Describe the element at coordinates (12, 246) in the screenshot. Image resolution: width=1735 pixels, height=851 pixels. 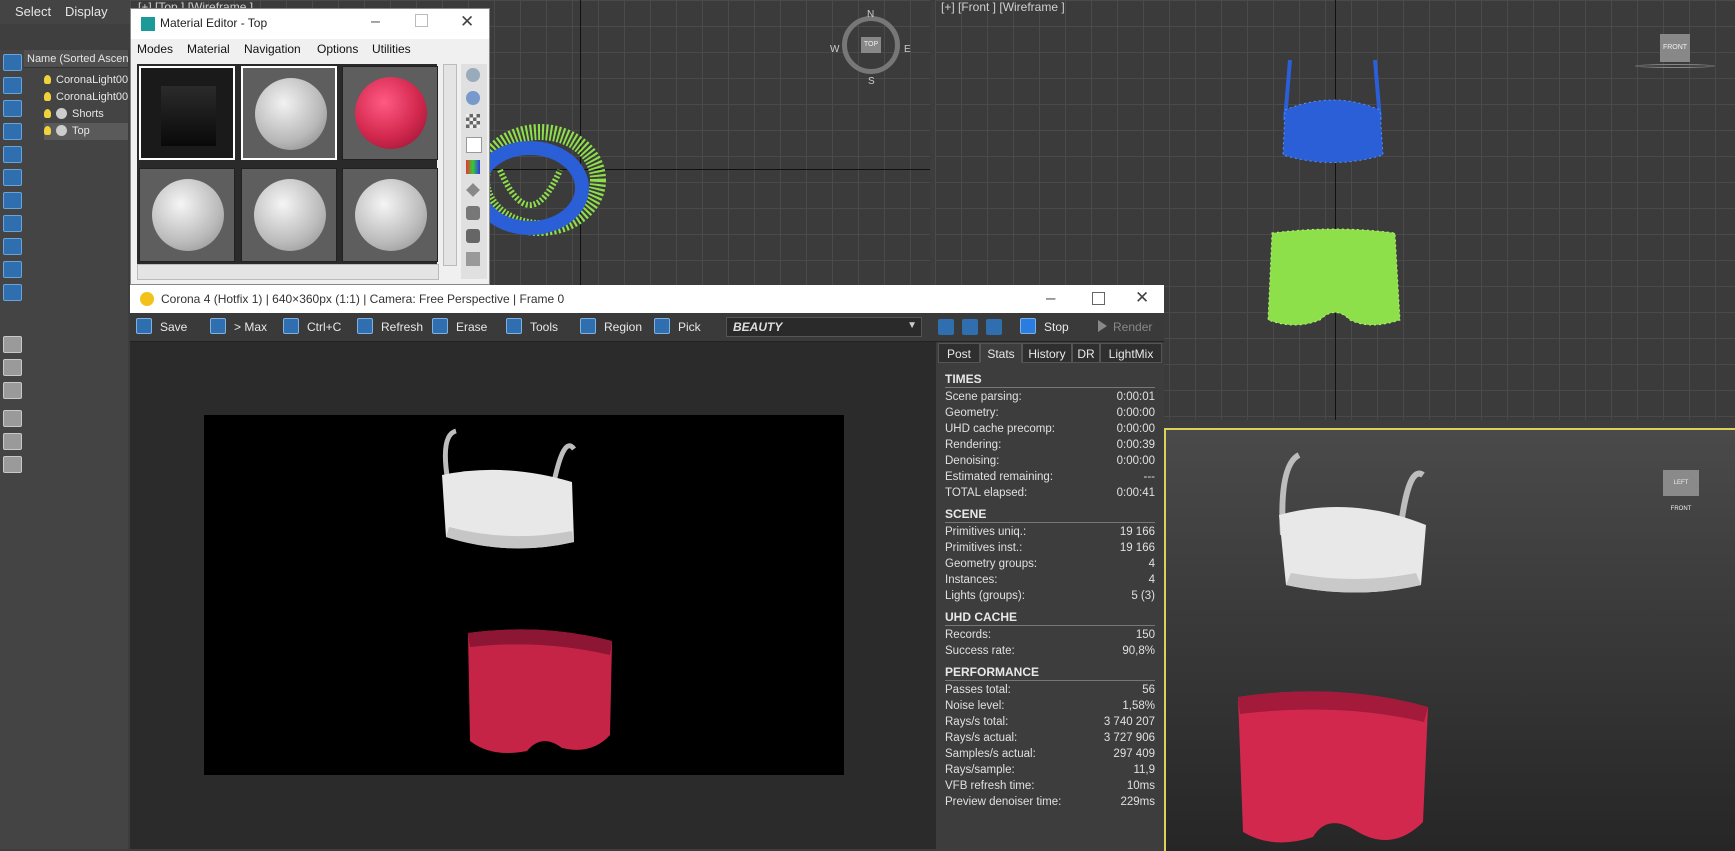
I see `groups-filter-icon` at that location.